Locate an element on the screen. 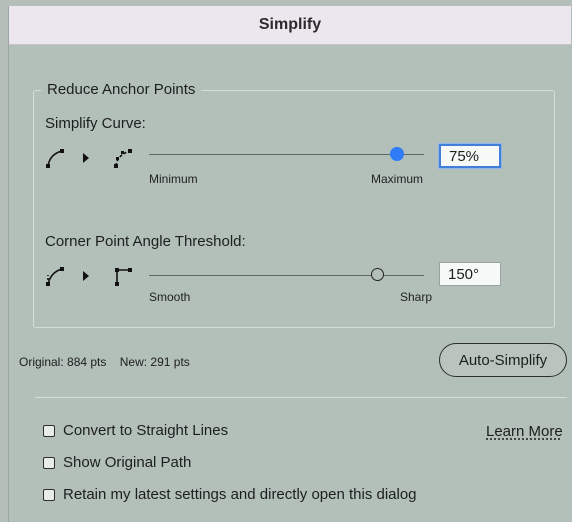 This screenshot has height=522, width=572. corner-angle-label: Corner Point Angle Threshold: is located at coordinates (145, 241).